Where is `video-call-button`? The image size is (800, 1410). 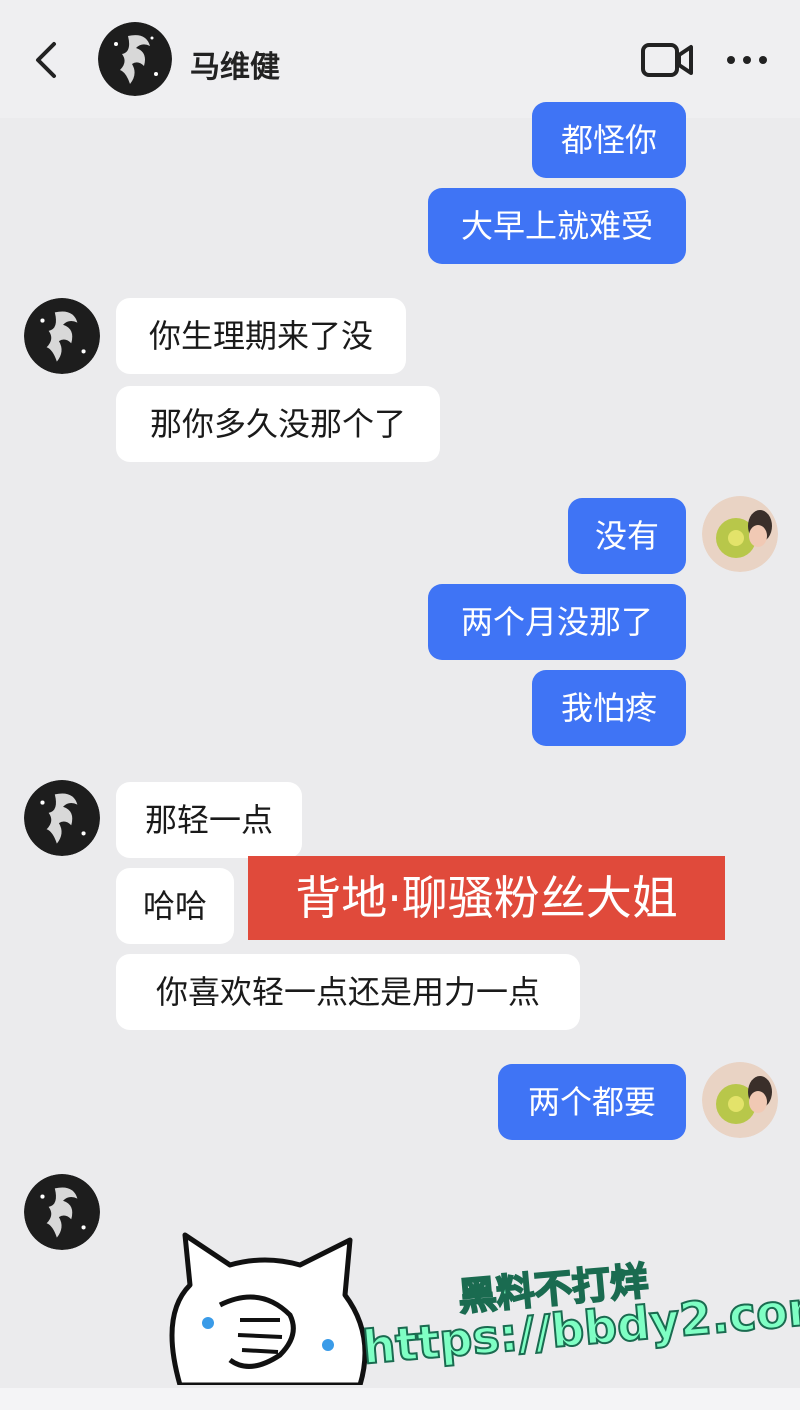 video-call-button is located at coordinates (667, 60).